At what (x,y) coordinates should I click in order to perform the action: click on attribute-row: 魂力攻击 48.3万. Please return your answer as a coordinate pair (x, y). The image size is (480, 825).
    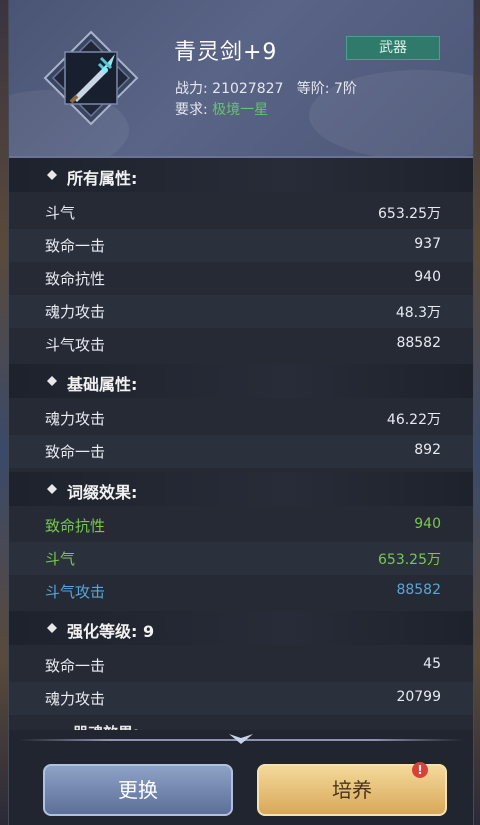
    Looking at the image, I should click on (241, 311).